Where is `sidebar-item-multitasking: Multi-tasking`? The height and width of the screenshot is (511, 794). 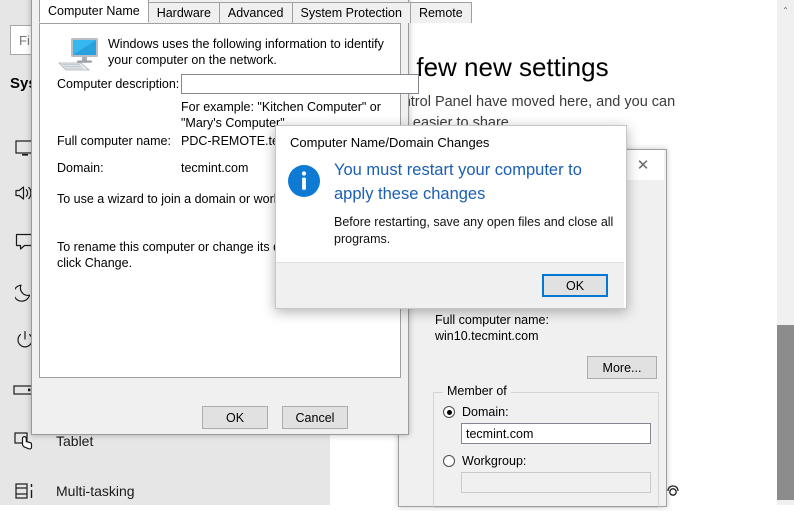
sidebar-item-multitasking: Multi-tasking is located at coordinates (160, 491).